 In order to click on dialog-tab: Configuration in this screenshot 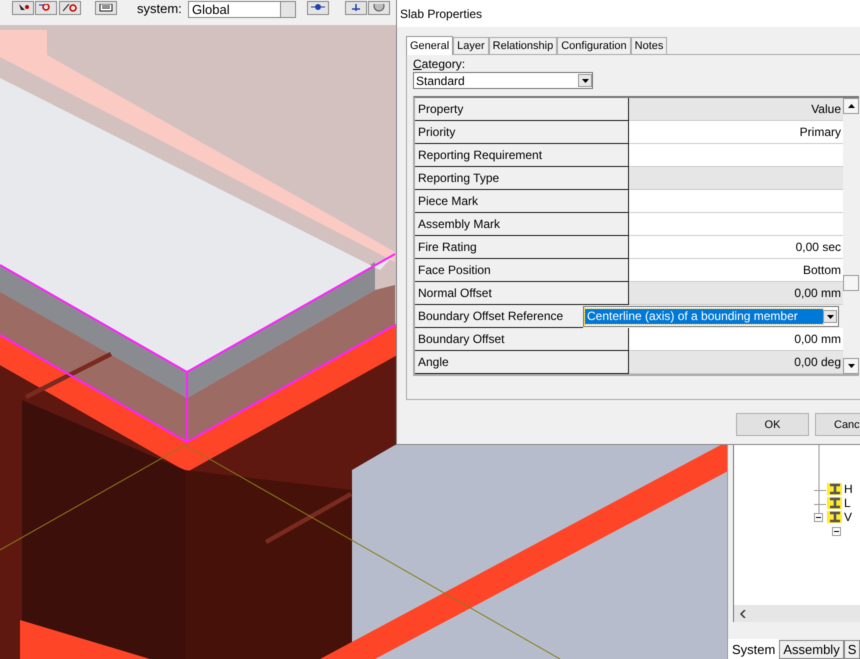, I will do `click(594, 45)`.